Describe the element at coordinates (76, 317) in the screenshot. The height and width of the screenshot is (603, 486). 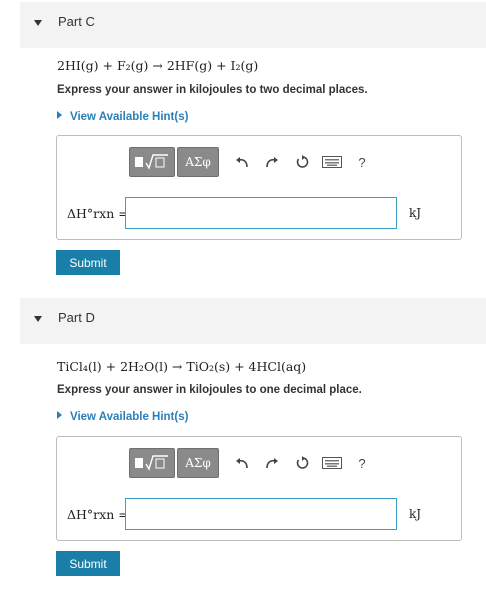
I see `part-title: Part D` at that location.